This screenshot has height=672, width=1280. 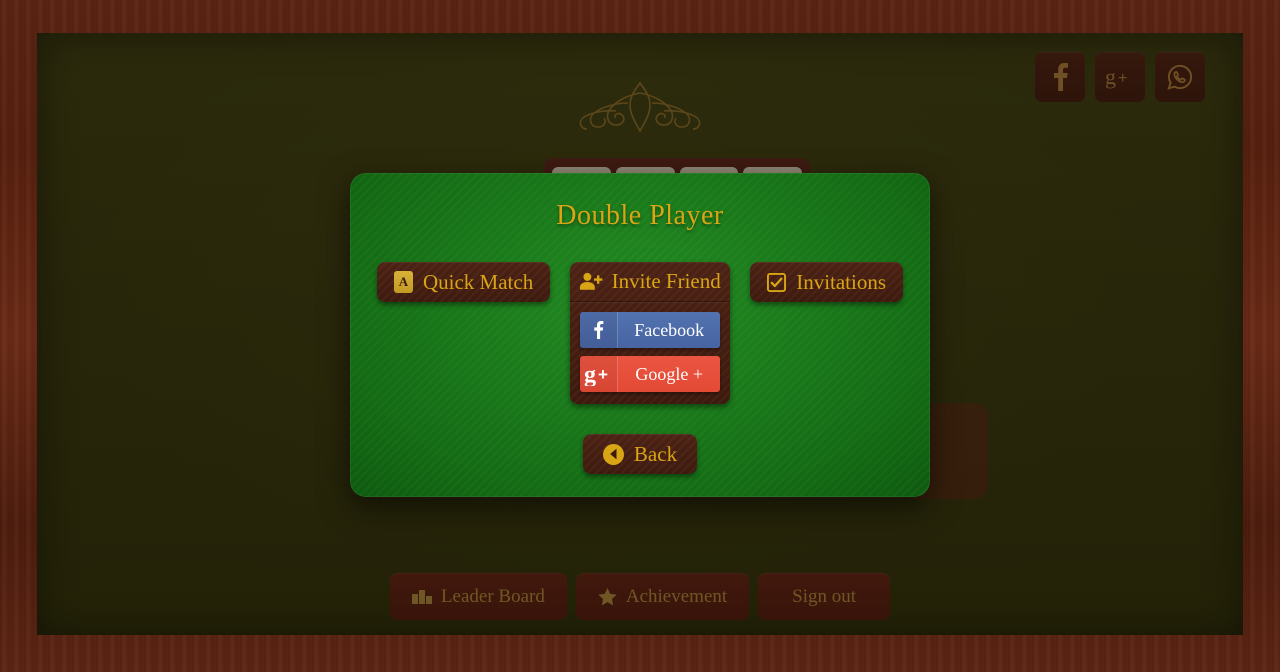 I want to click on invitations-label: Invitations, so click(x=841, y=281).